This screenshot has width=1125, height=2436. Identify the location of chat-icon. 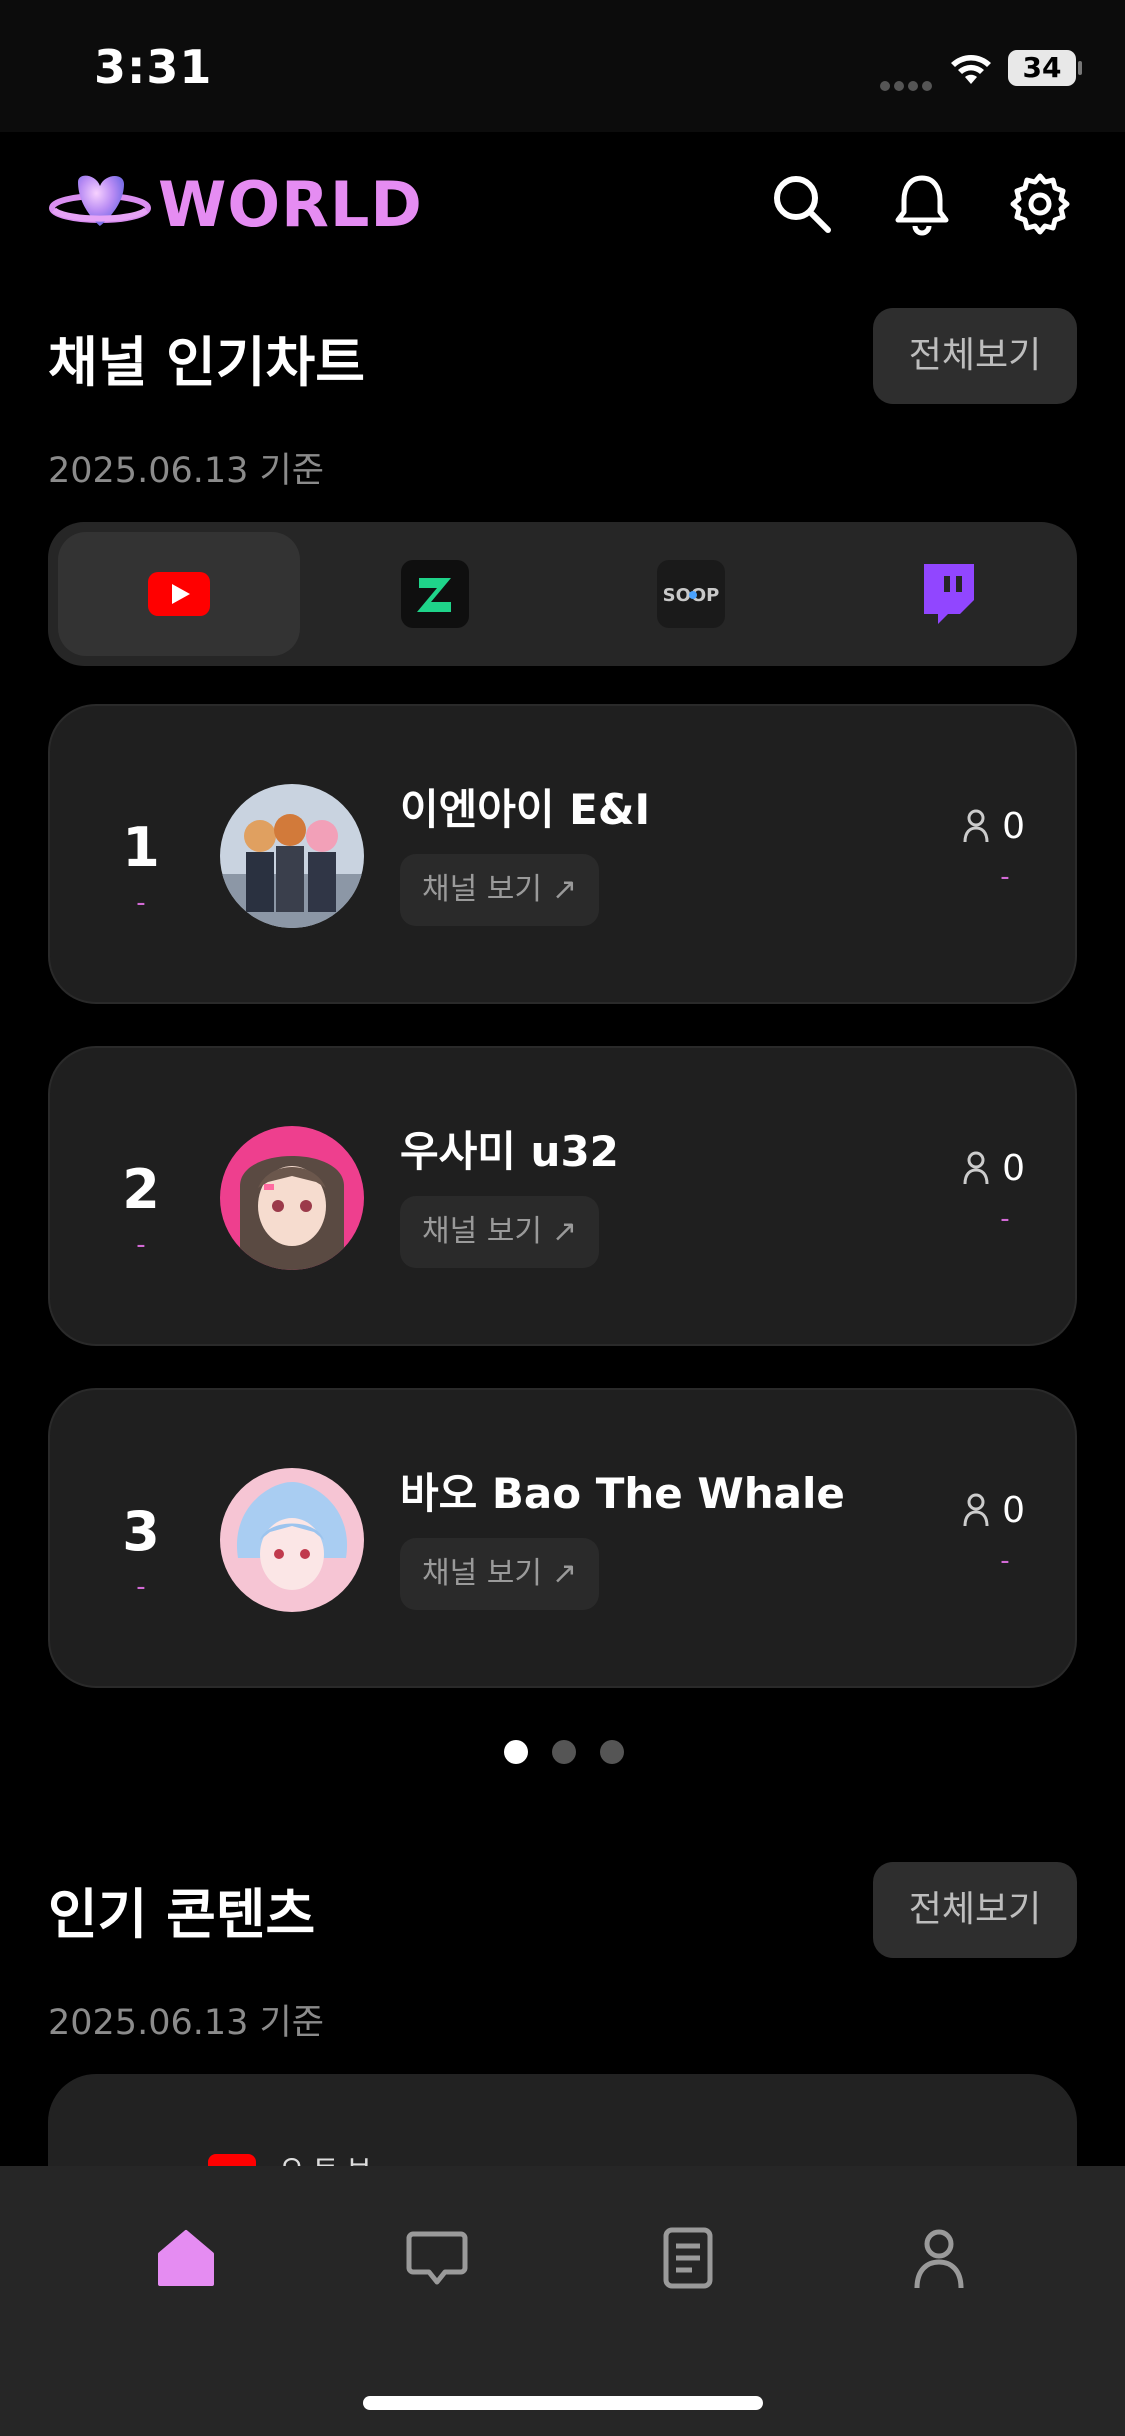
(437, 2258).